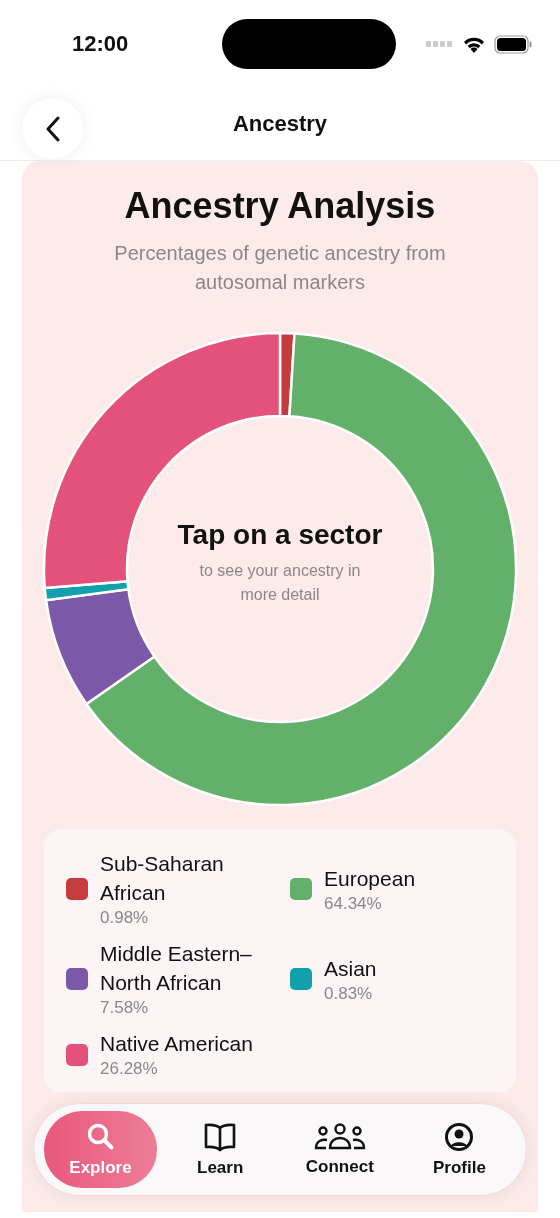 The height and width of the screenshot is (1218, 560). I want to click on legend-label: Native American, so click(177, 1044).